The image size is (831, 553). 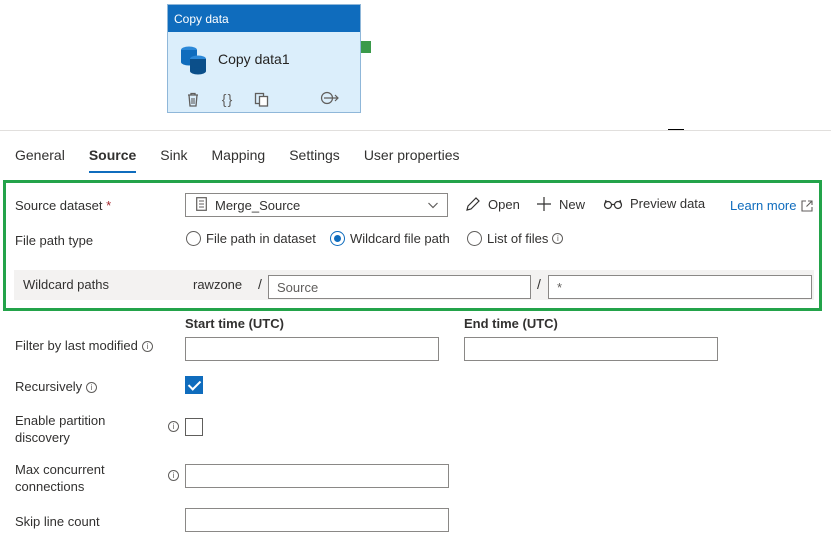 What do you see at coordinates (254, 59) in the screenshot?
I see `activity-name: Copy data1` at bounding box center [254, 59].